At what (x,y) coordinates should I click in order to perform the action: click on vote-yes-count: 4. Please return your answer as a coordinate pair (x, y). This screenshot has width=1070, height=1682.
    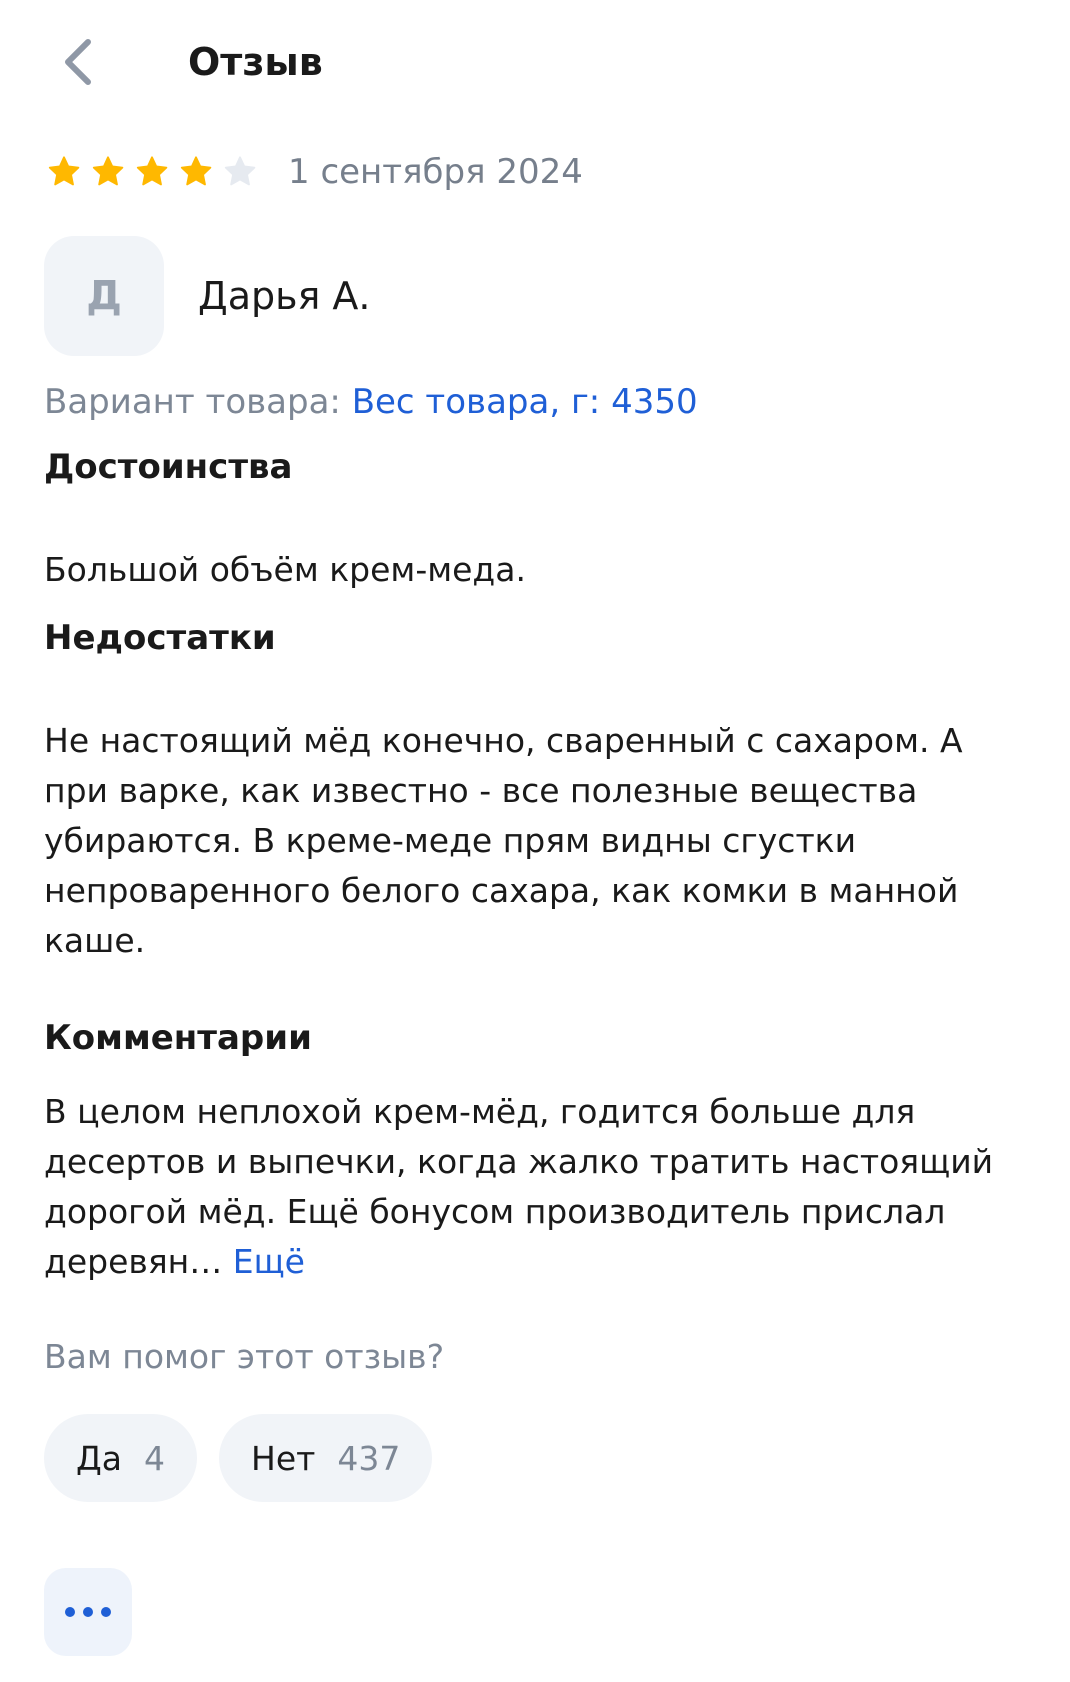
    Looking at the image, I should click on (155, 1458).